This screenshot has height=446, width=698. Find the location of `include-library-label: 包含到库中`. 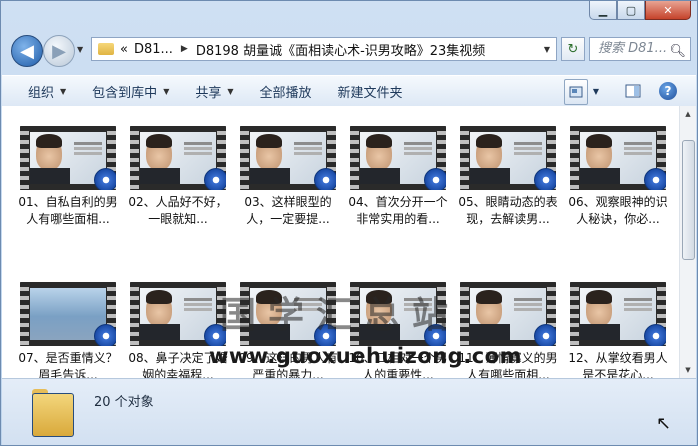

include-library-label: 包含到库中 is located at coordinates (125, 93).